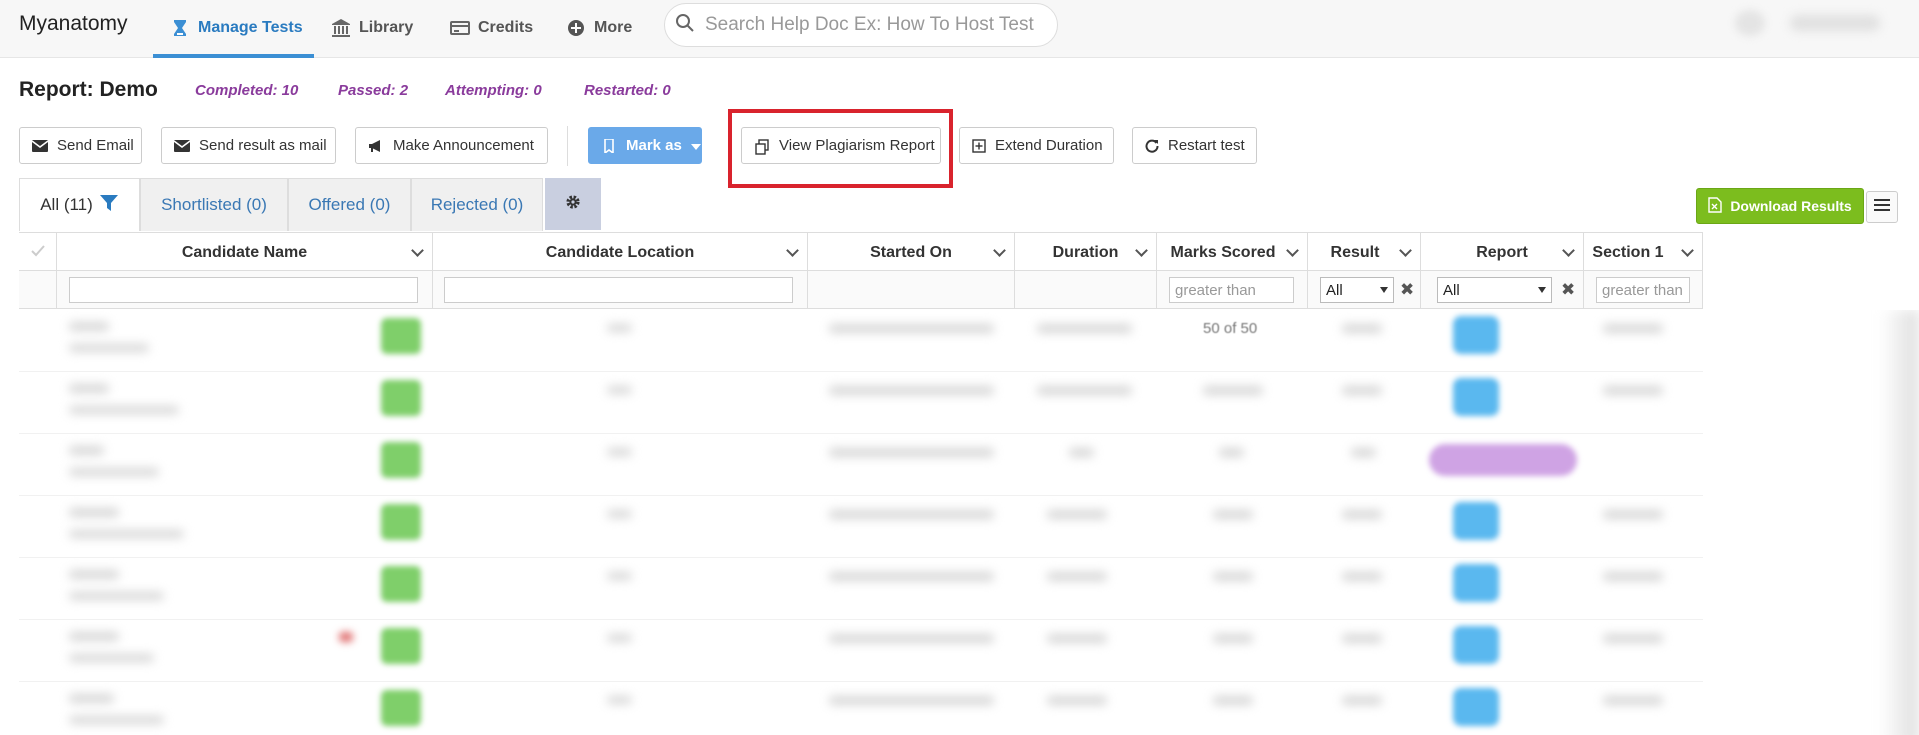  I want to click on candidate-location-filter-input, so click(618, 290).